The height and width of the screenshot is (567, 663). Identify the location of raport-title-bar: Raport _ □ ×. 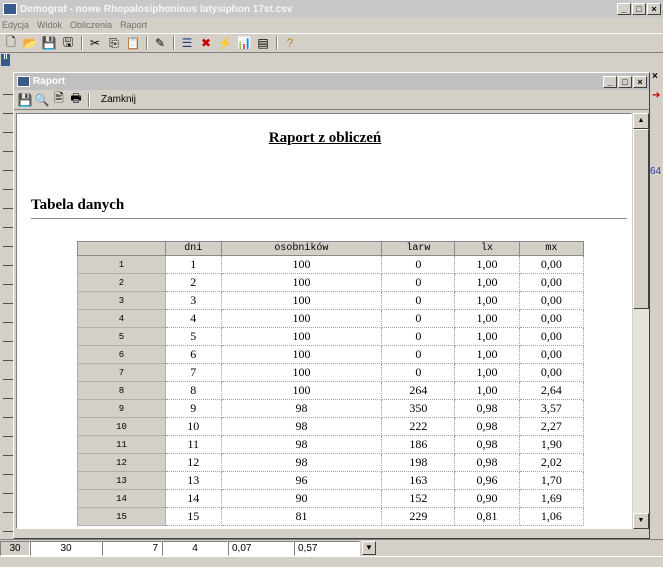
(331, 81).